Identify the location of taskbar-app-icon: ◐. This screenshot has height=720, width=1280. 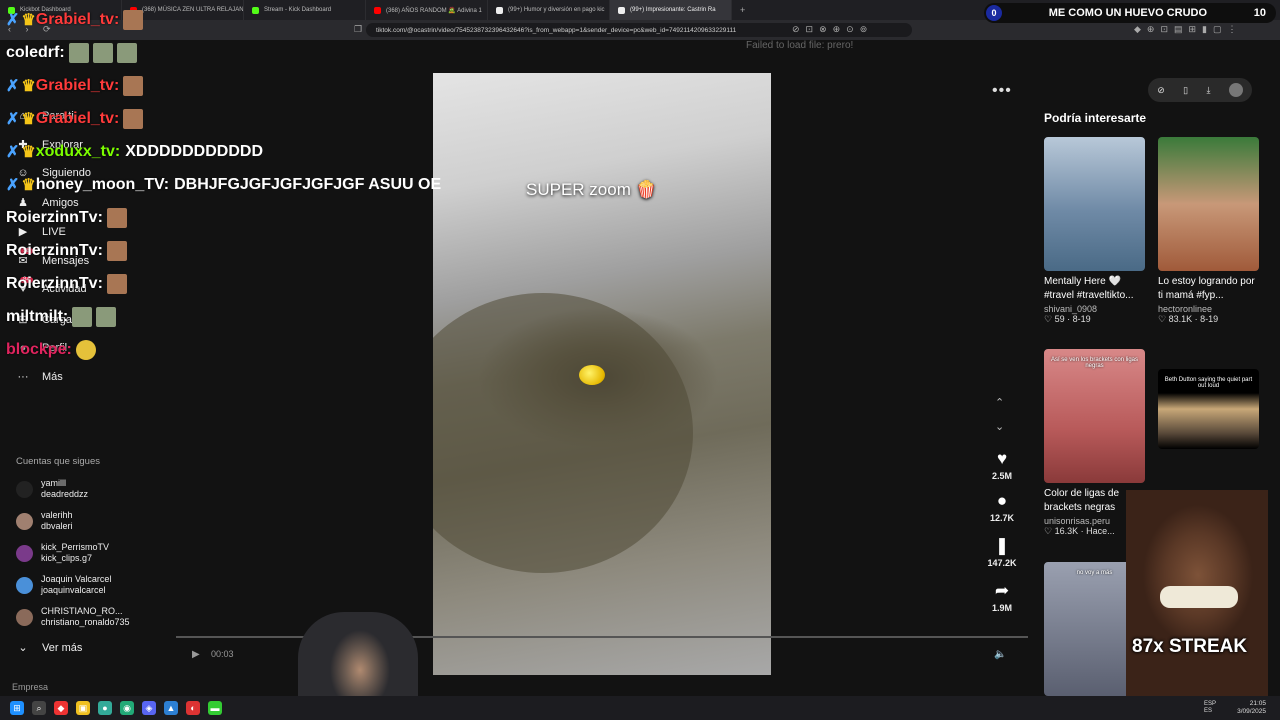
(193, 708).